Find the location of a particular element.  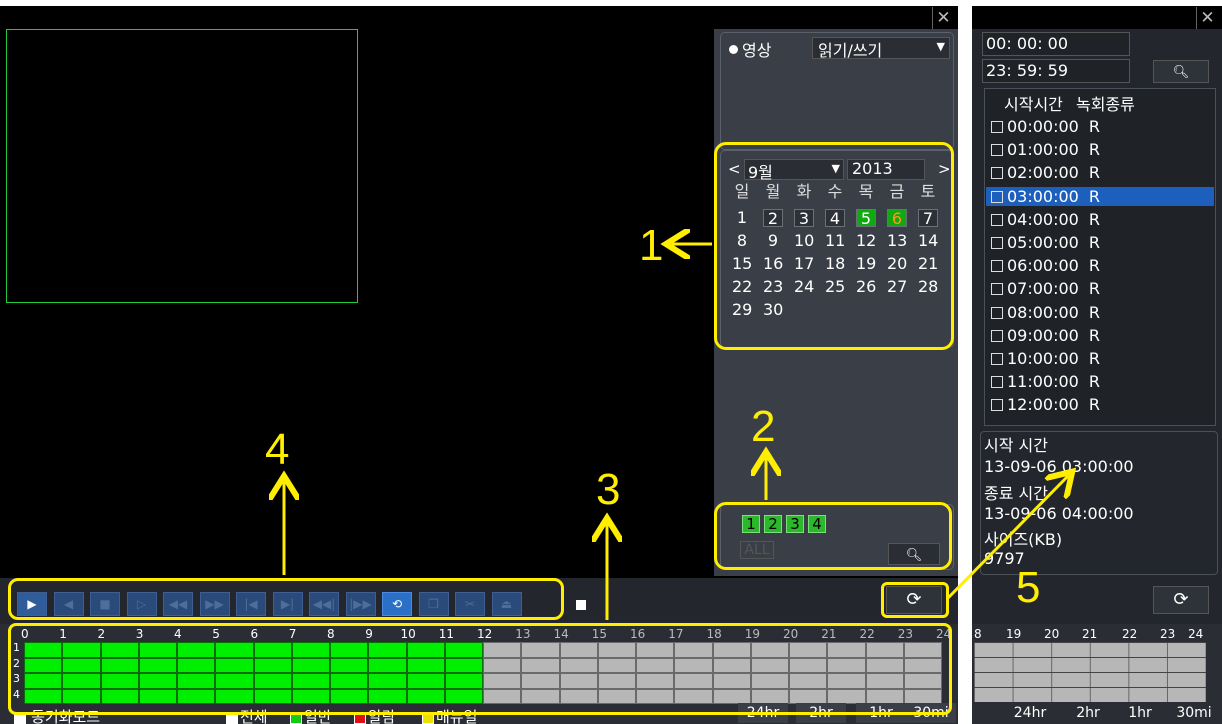

file-list-item: 07:00:00 R is located at coordinates (1100, 288).